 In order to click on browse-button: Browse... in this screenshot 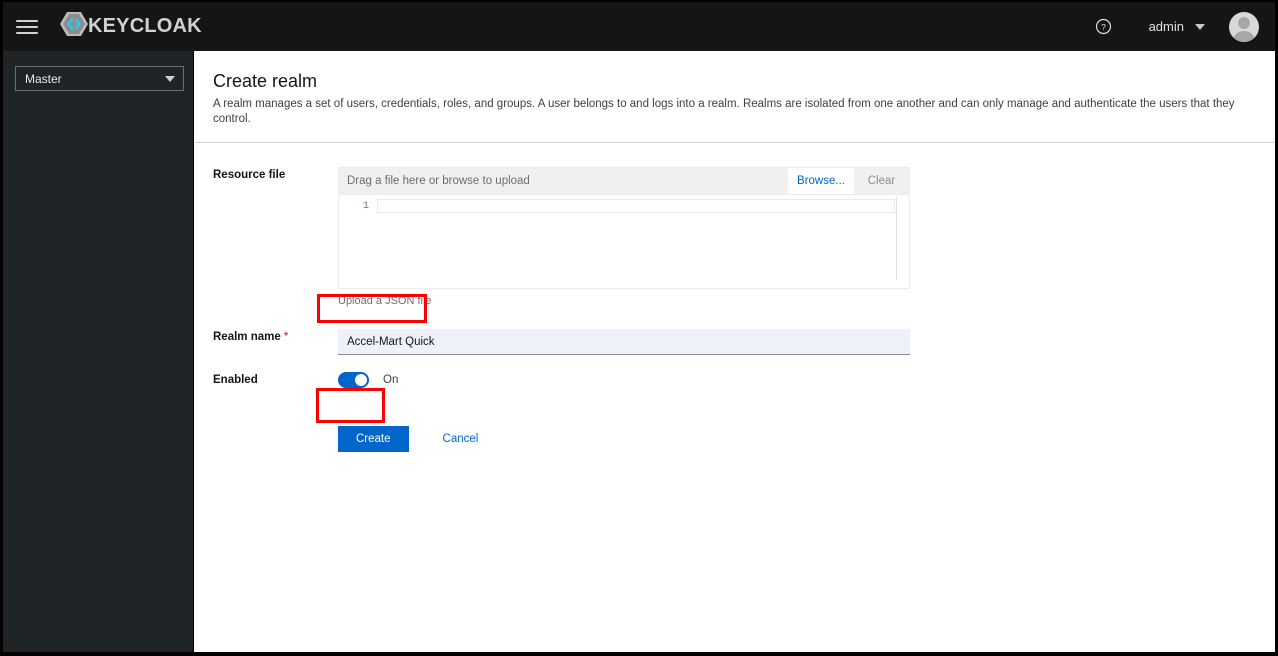, I will do `click(821, 181)`.